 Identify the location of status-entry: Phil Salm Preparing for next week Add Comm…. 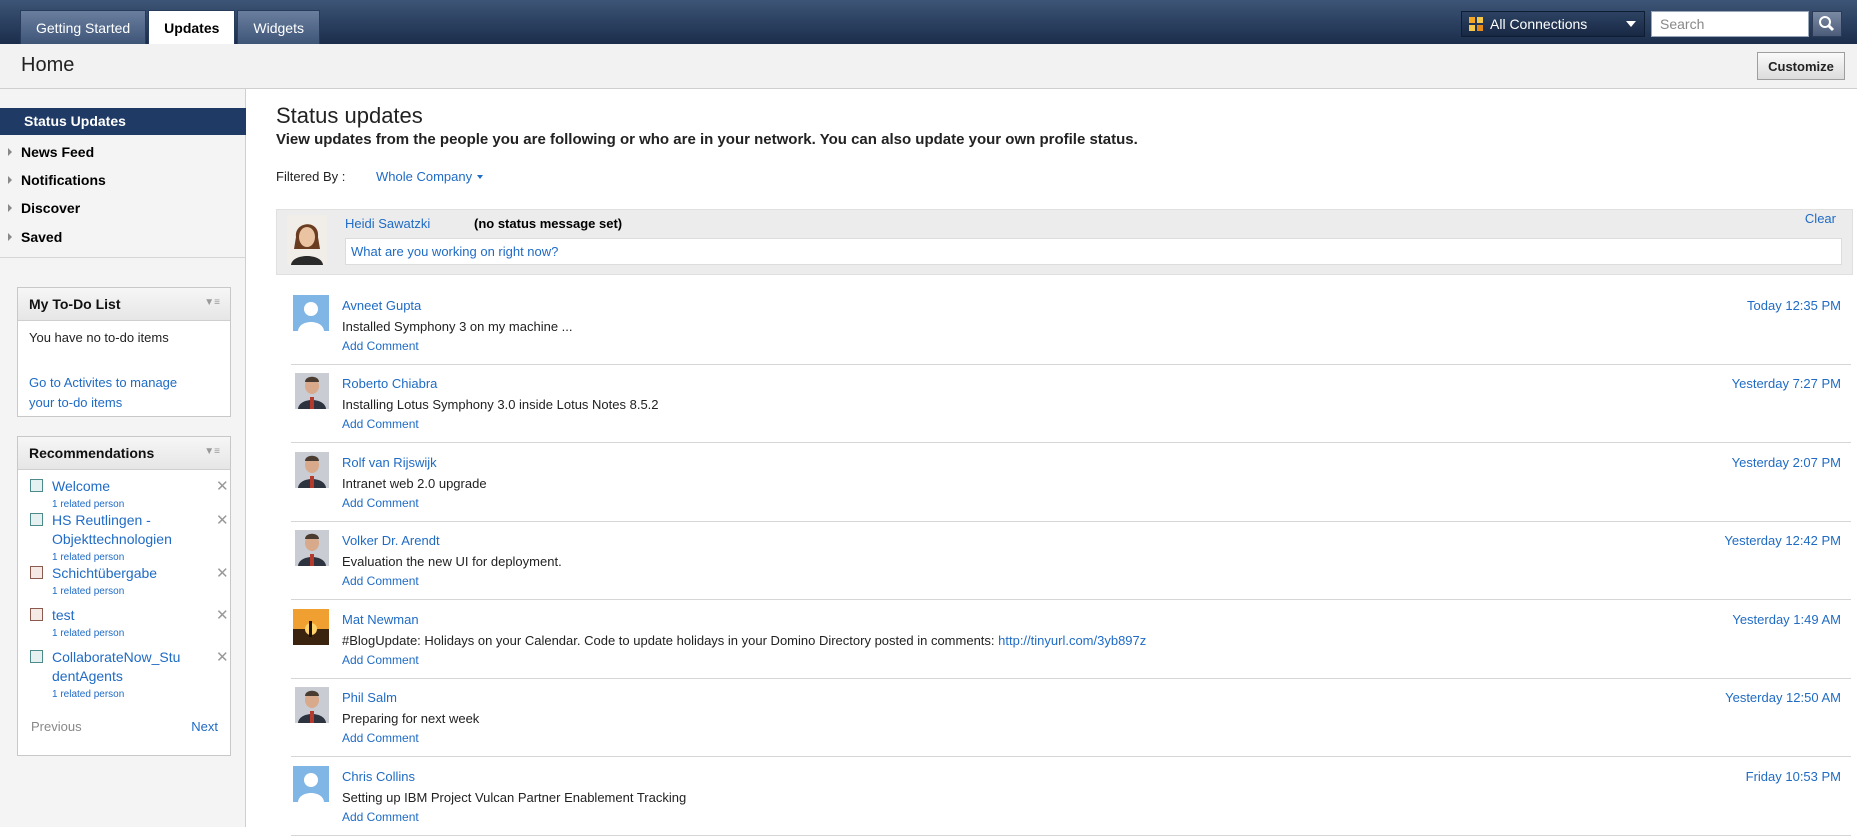
(1071, 718).